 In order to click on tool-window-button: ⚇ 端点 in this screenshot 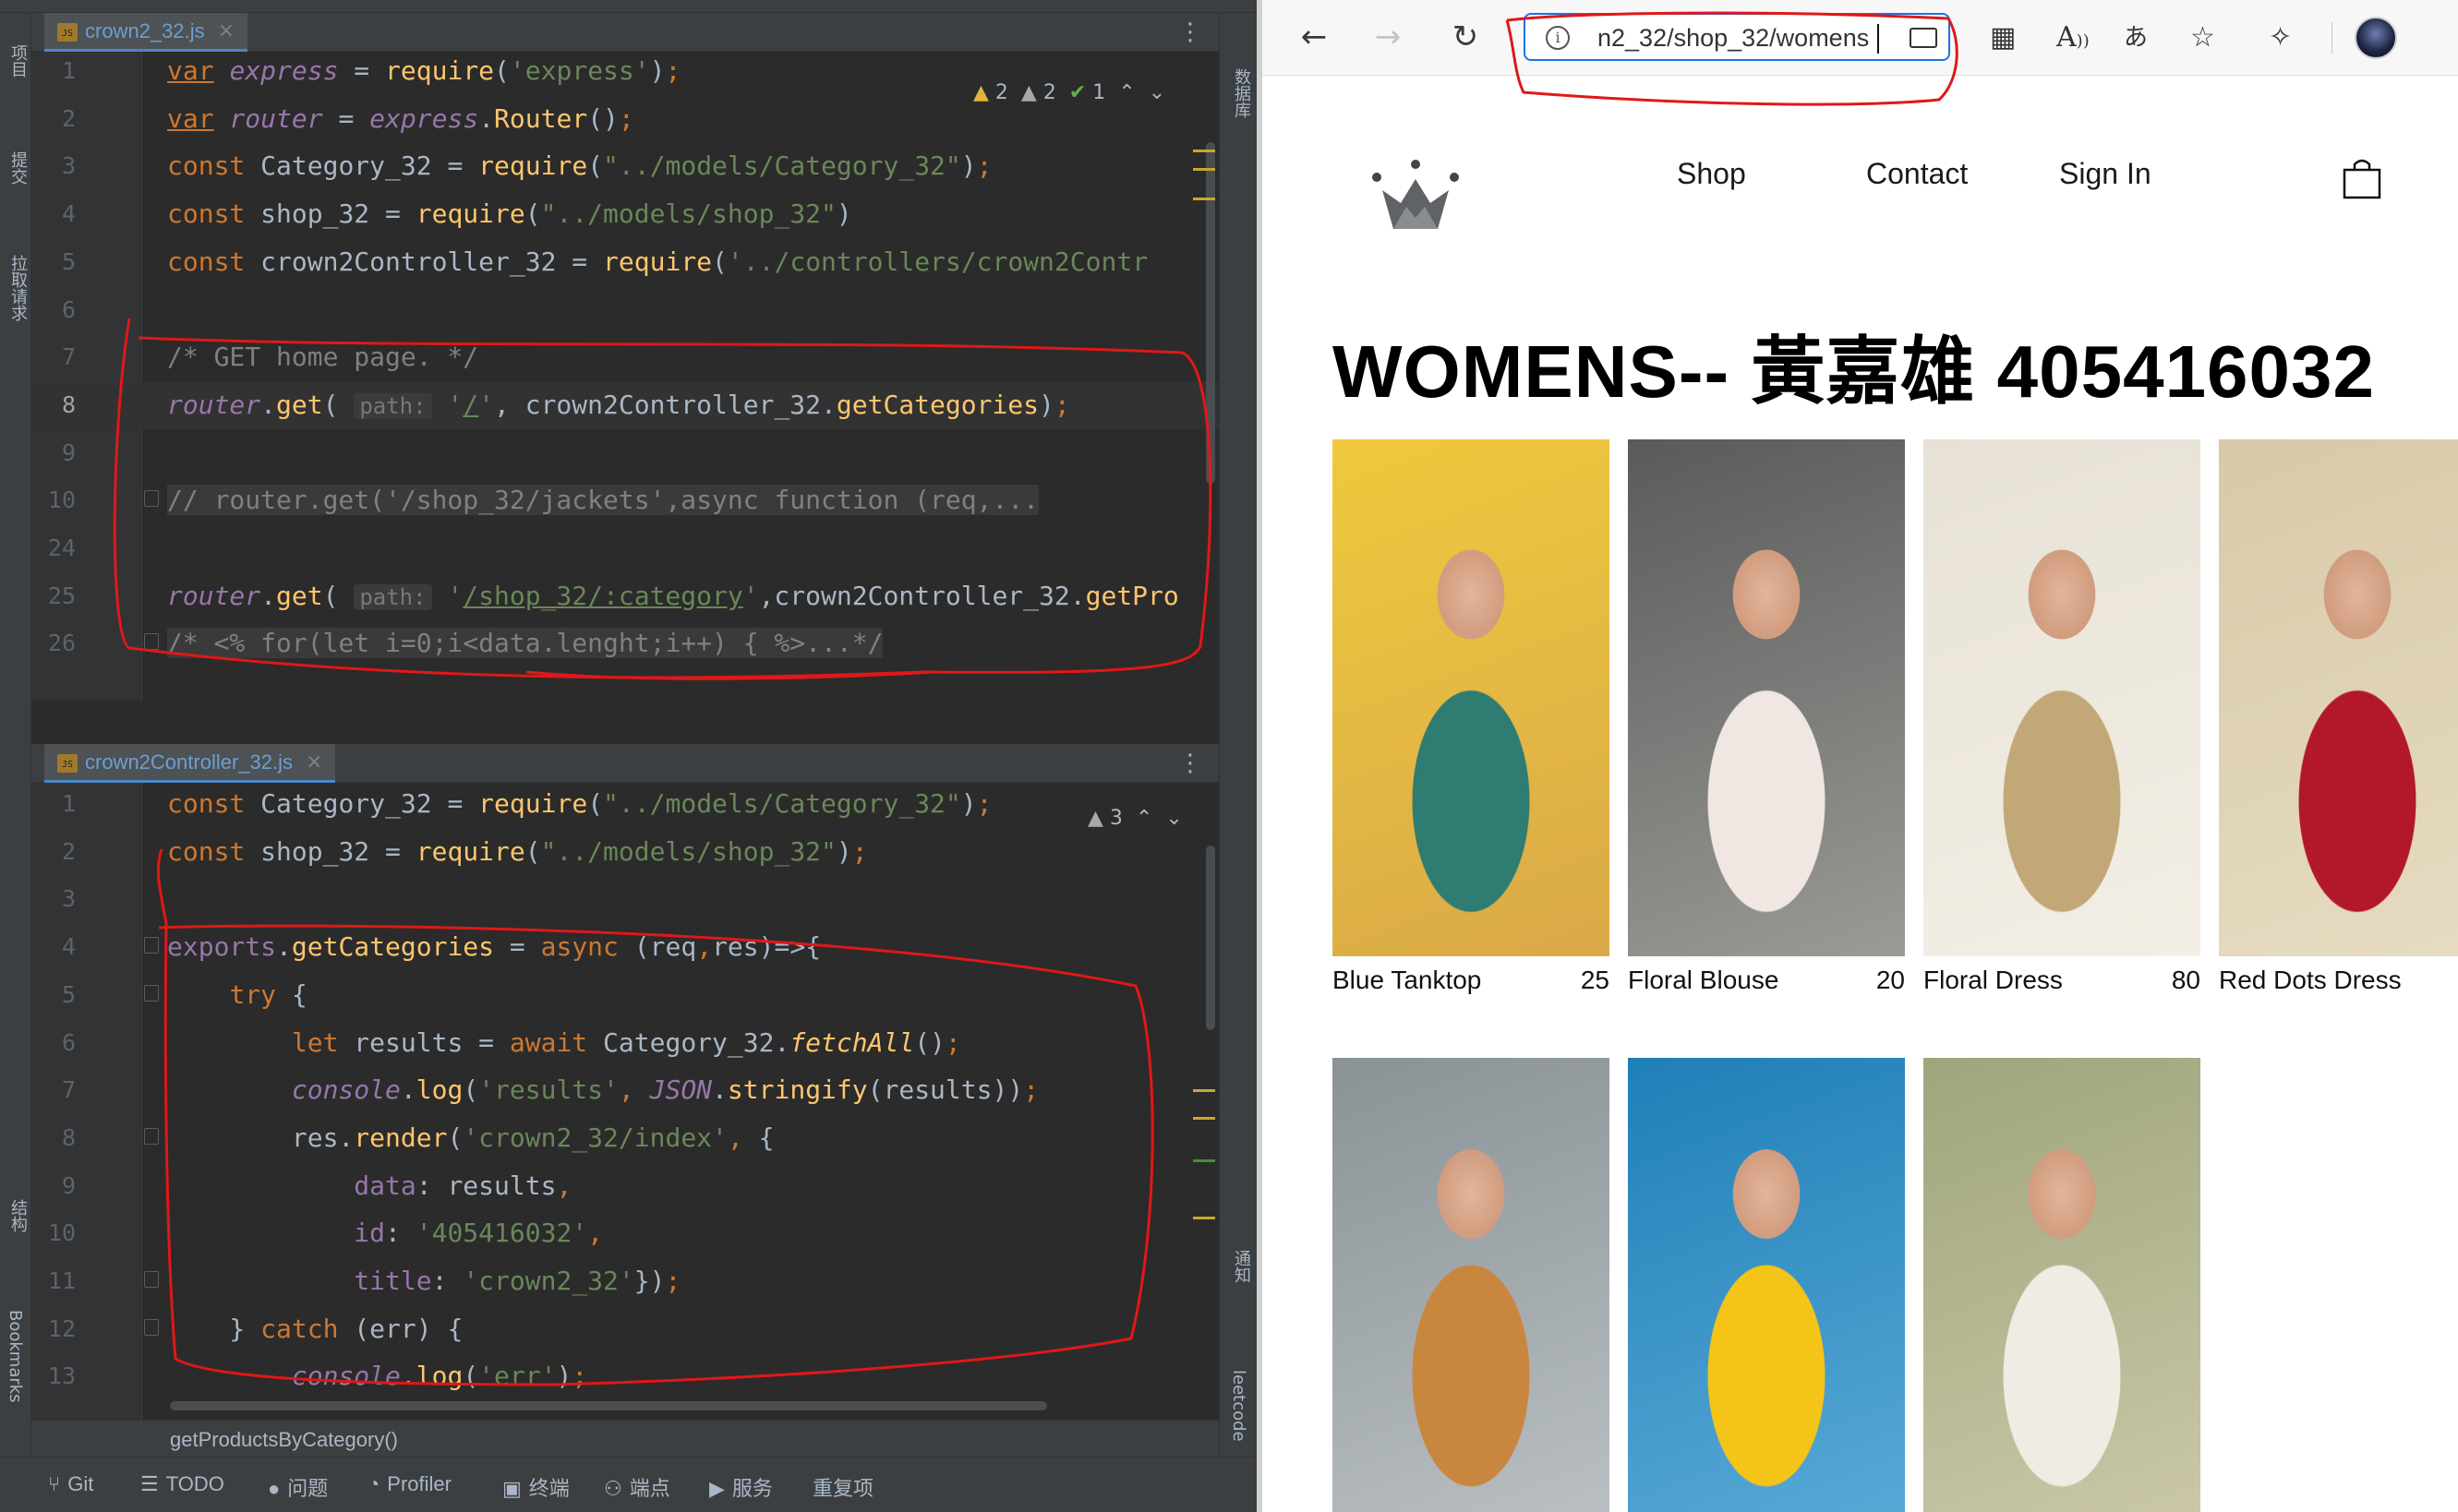, I will do `click(637, 1487)`.